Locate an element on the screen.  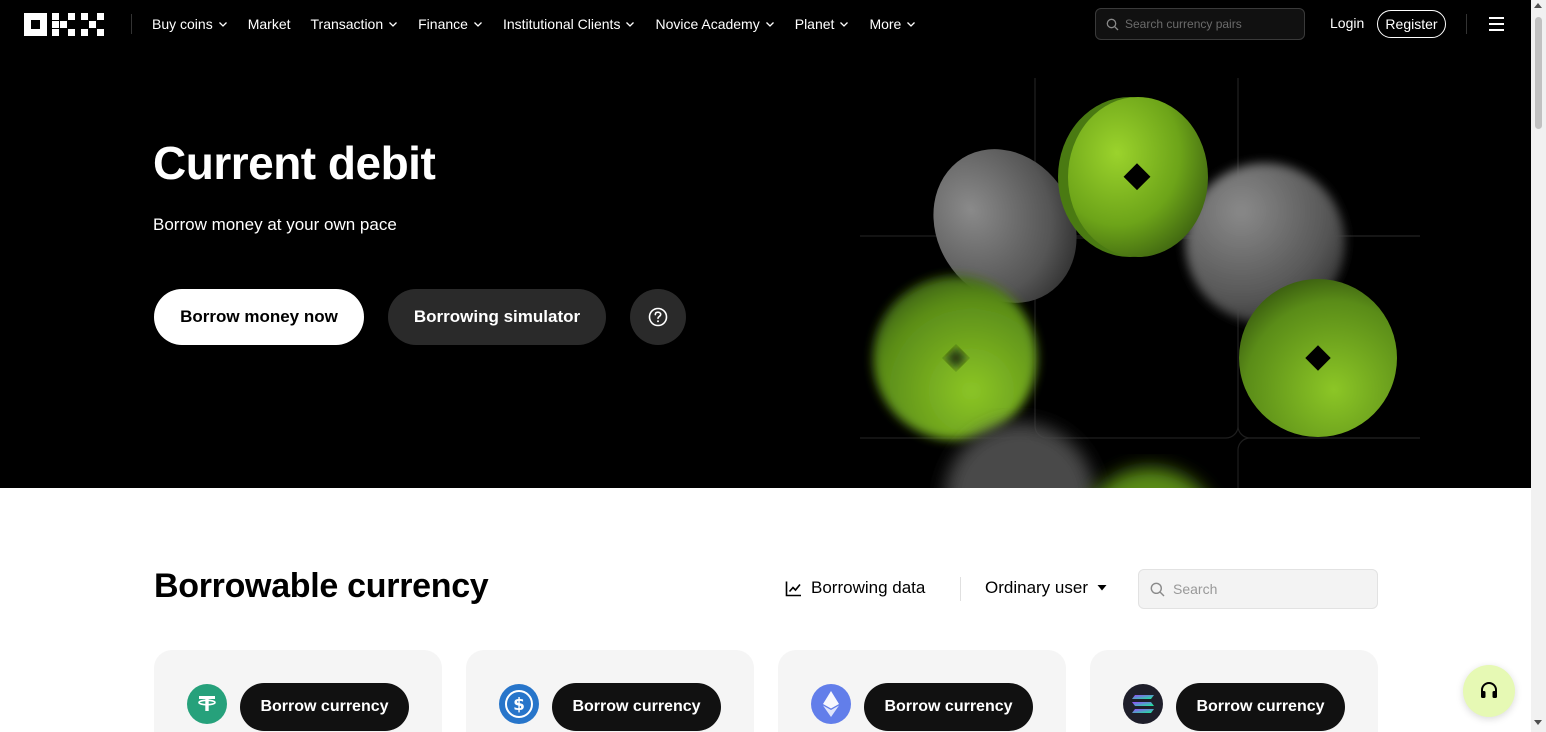
chart-line-icon is located at coordinates (793, 588).